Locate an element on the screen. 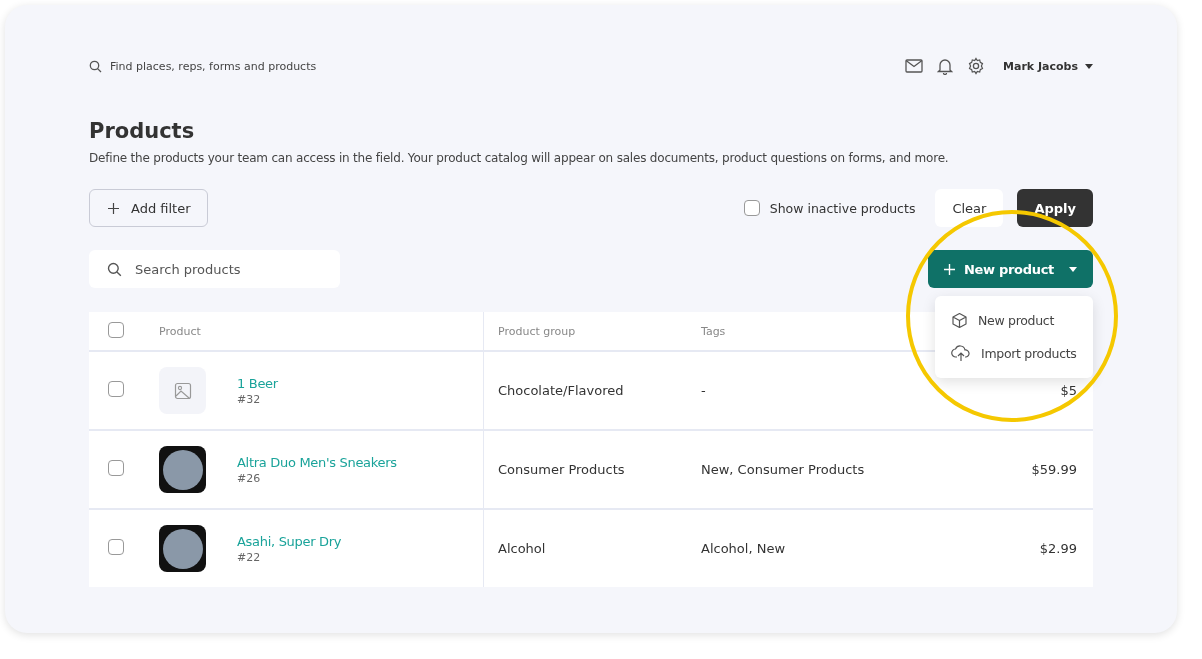 Image resolution: width=1202 pixels, height=659 pixels. column-header: Tags is located at coordinates (713, 331).